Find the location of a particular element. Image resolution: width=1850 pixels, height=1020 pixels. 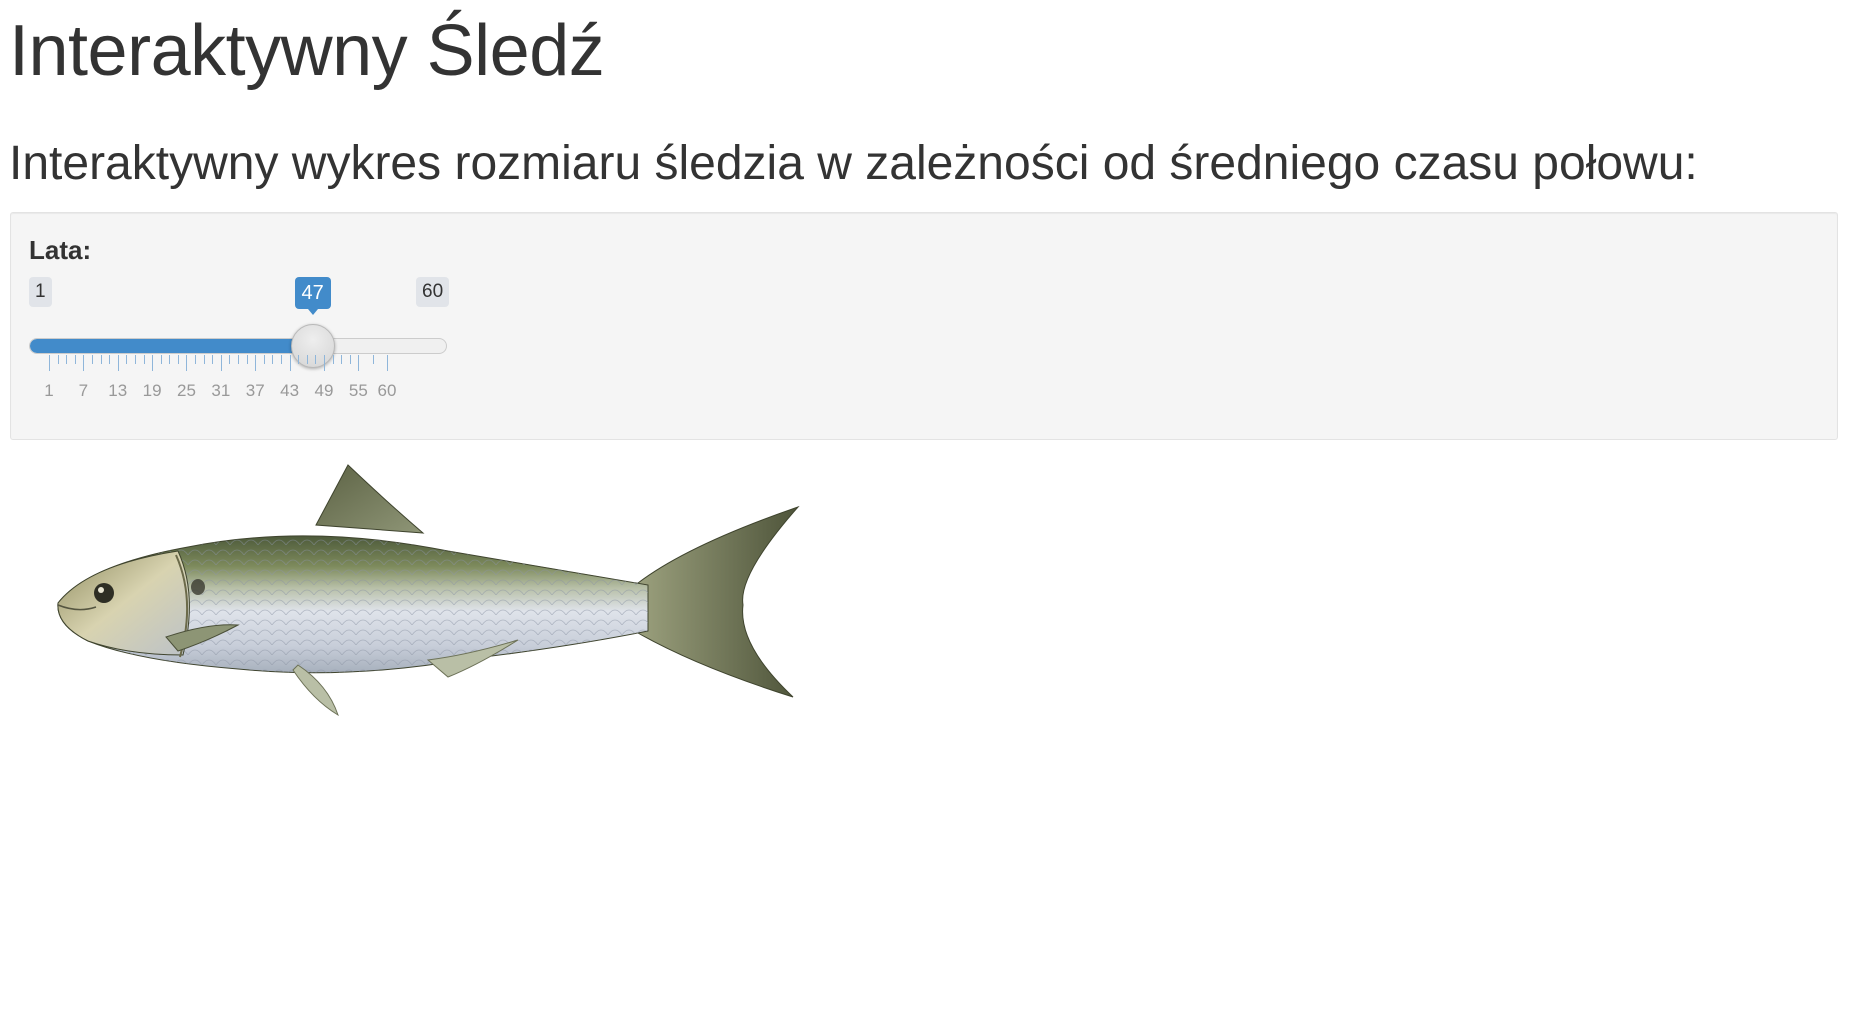

slider-grid: 1 7 13 19 25 31 37 43 49 55 60 is located at coordinates (244, 385).